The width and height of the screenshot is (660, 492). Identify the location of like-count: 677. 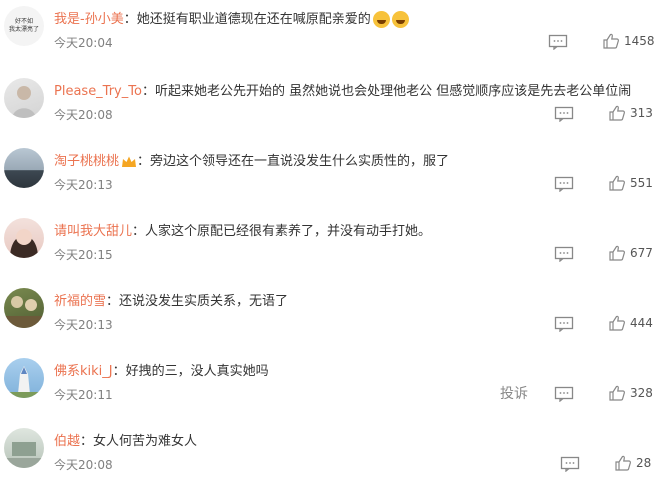
(641, 253).